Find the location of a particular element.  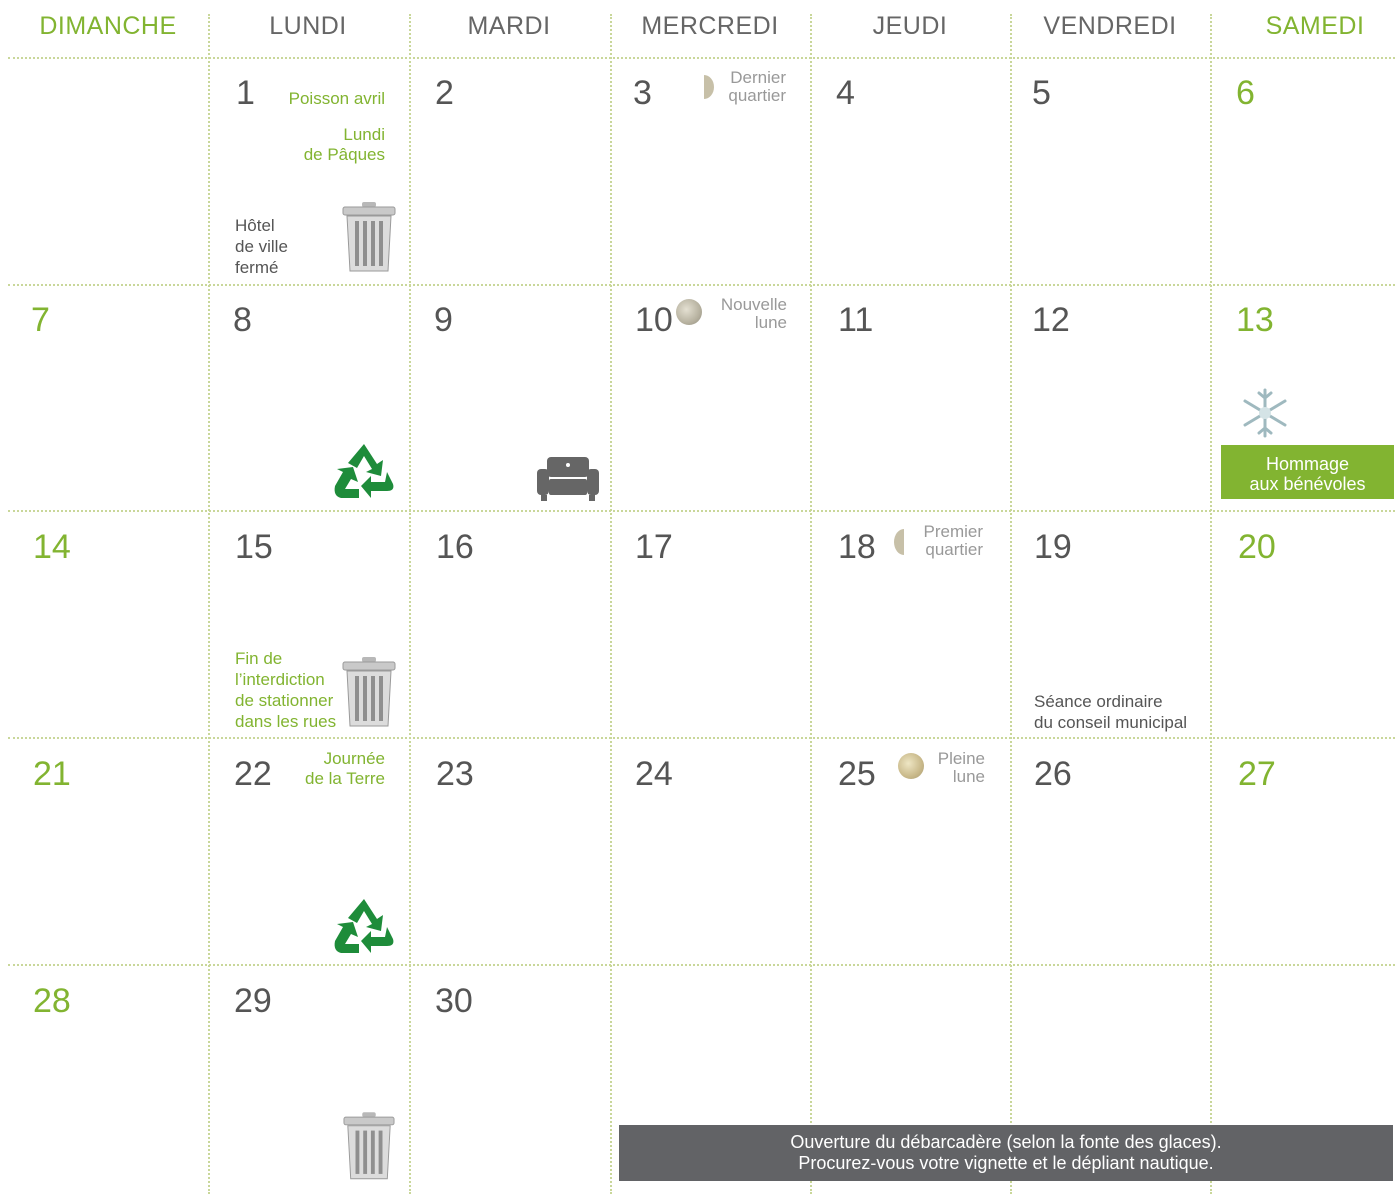

day-header-monday: LUNDI is located at coordinates (308, 26).